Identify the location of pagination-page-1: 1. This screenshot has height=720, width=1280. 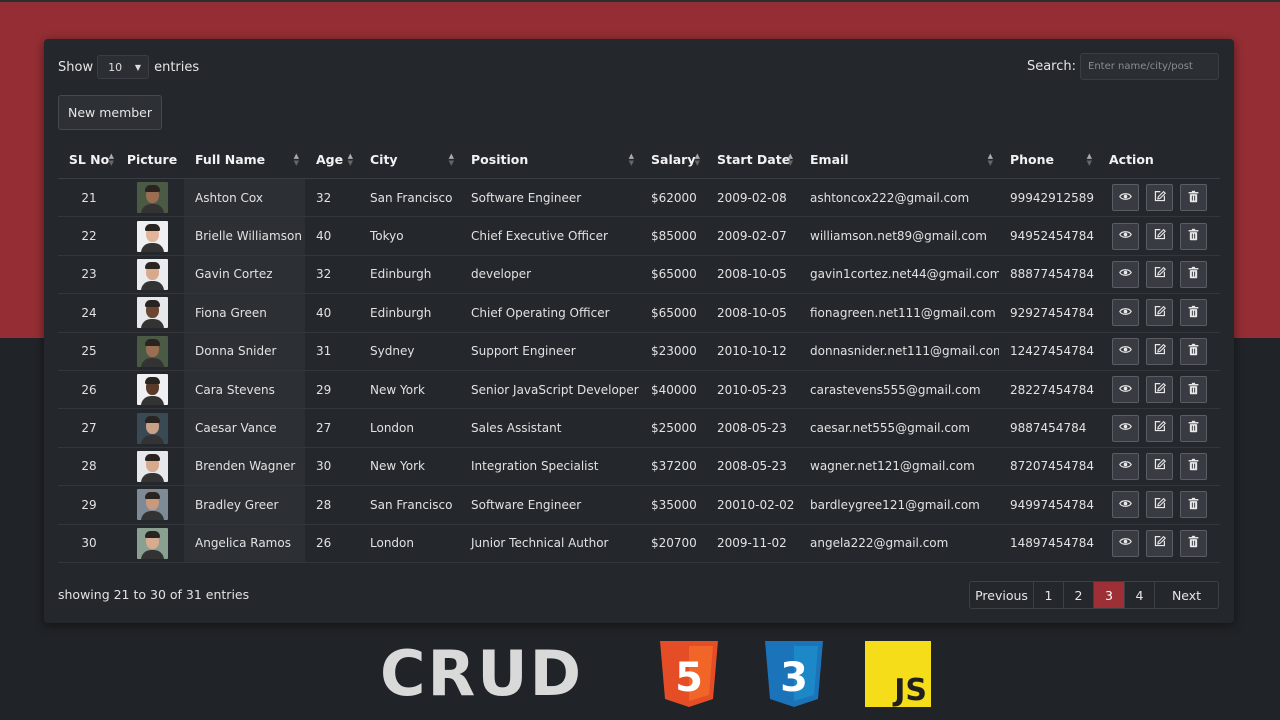
(1049, 595).